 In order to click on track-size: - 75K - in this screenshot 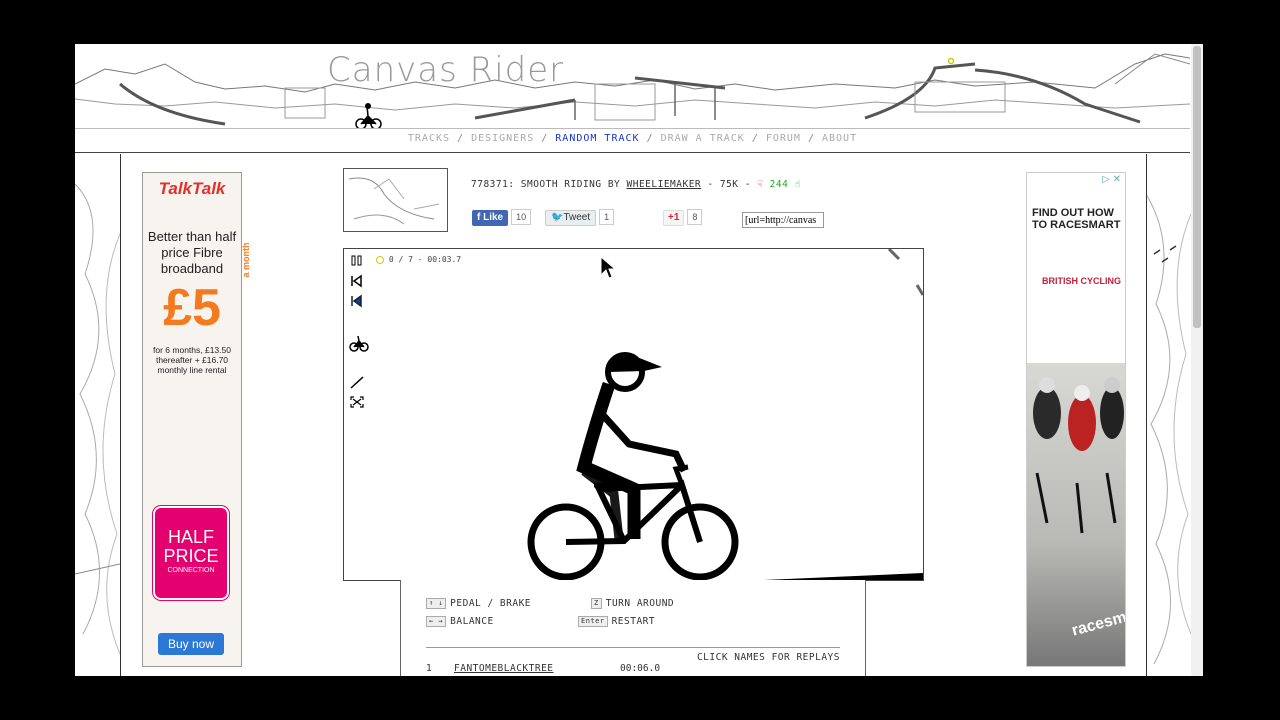, I will do `click(729, 184)`.